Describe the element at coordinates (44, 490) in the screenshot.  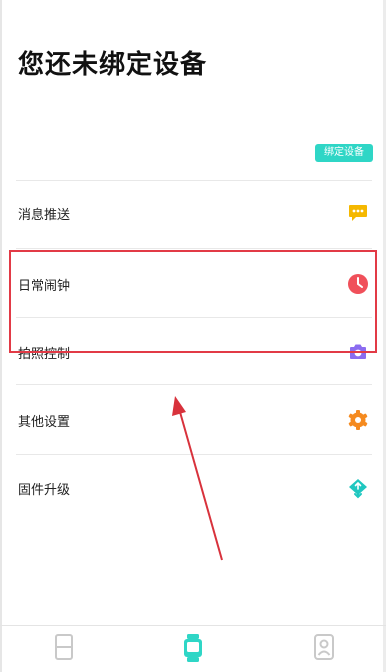
I see `menu-item-label: 固件升级` at that location.